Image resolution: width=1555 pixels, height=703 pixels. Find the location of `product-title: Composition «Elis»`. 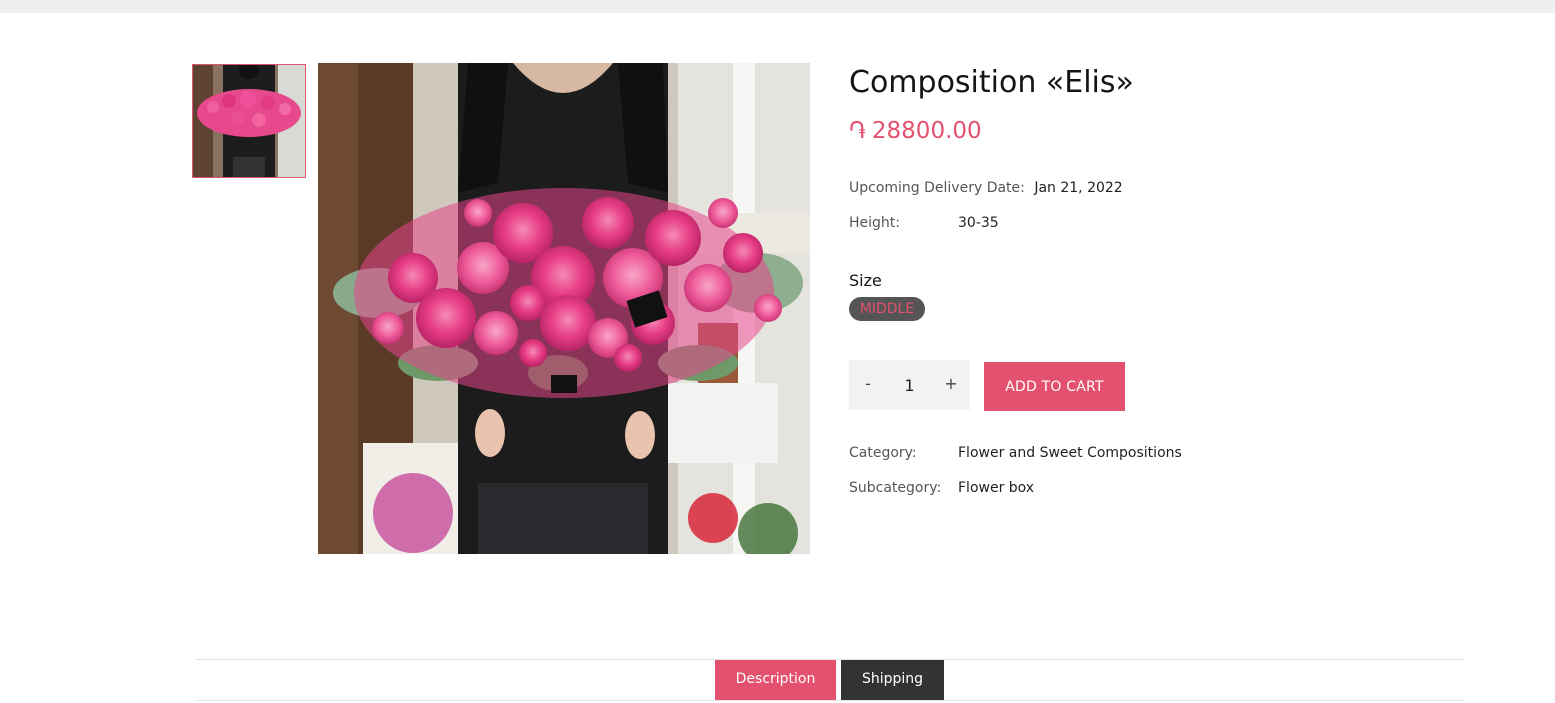

product-title: Composition «Elis» is located at coordinates (991, 82).